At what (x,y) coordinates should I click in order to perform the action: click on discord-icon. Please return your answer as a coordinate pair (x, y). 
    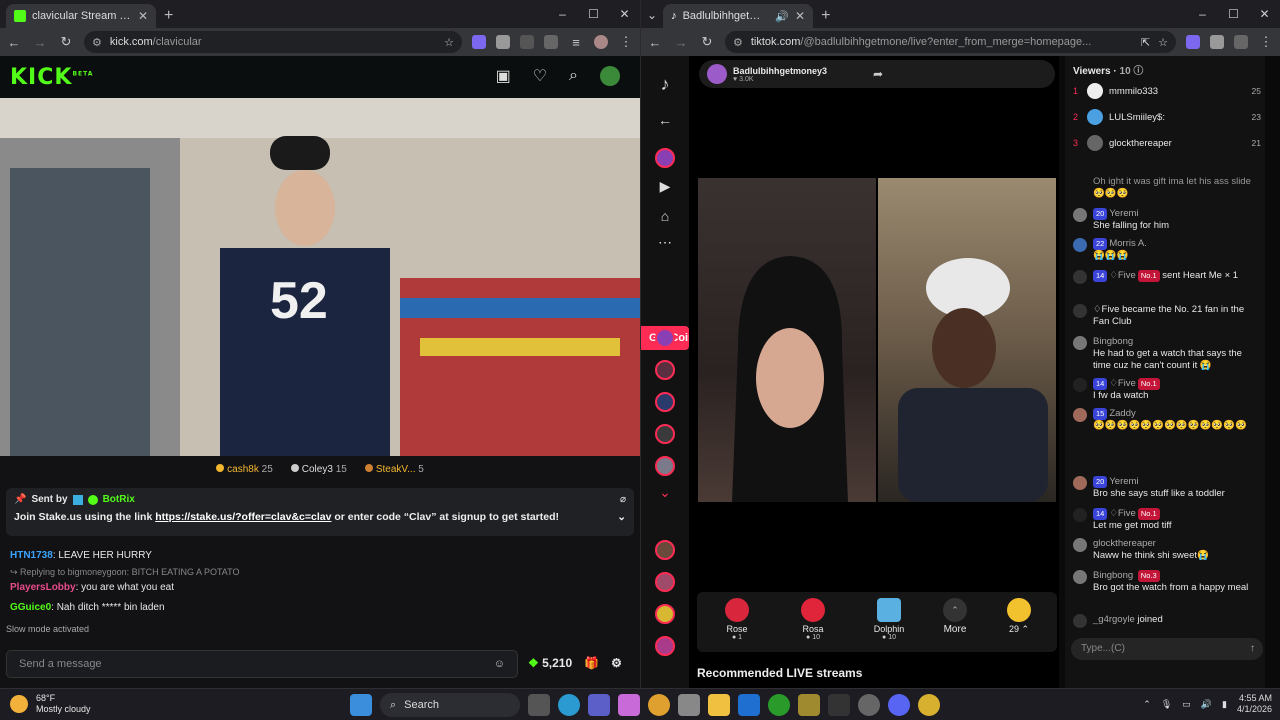
    Looking at the image, I should click on (899, 705).